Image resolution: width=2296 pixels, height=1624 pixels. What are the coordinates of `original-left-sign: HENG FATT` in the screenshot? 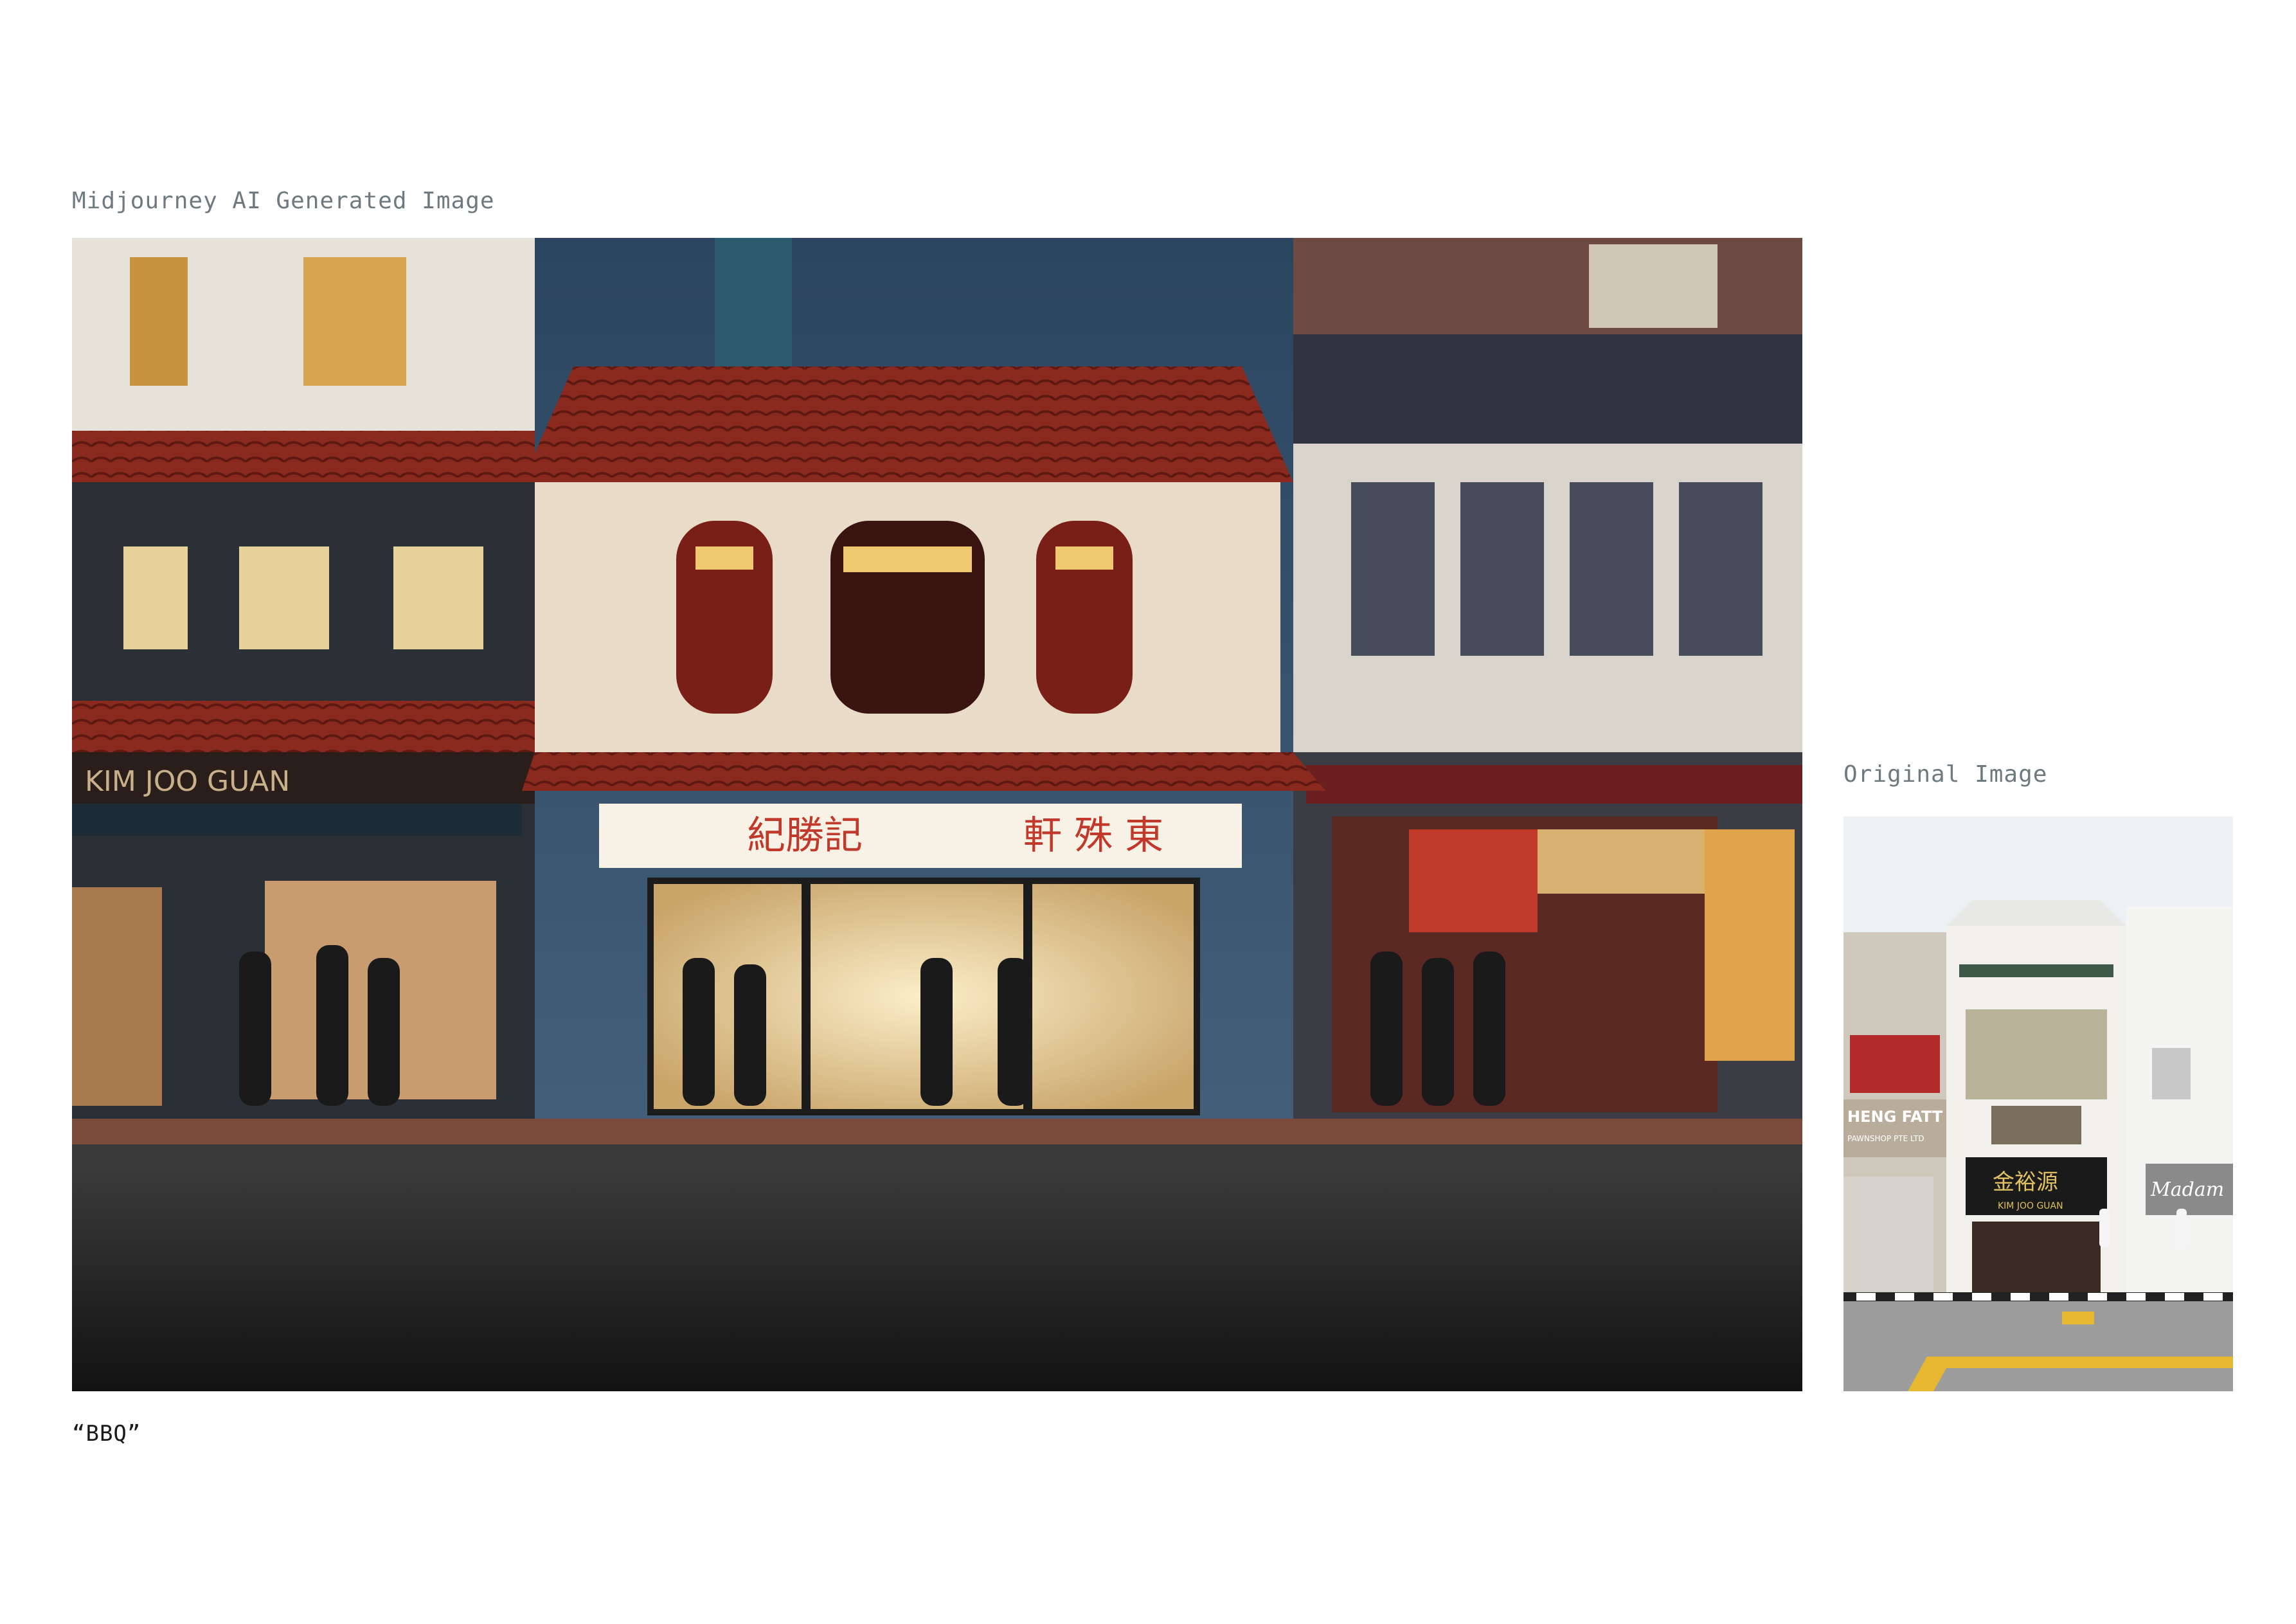 It's located at (1895, 1117).